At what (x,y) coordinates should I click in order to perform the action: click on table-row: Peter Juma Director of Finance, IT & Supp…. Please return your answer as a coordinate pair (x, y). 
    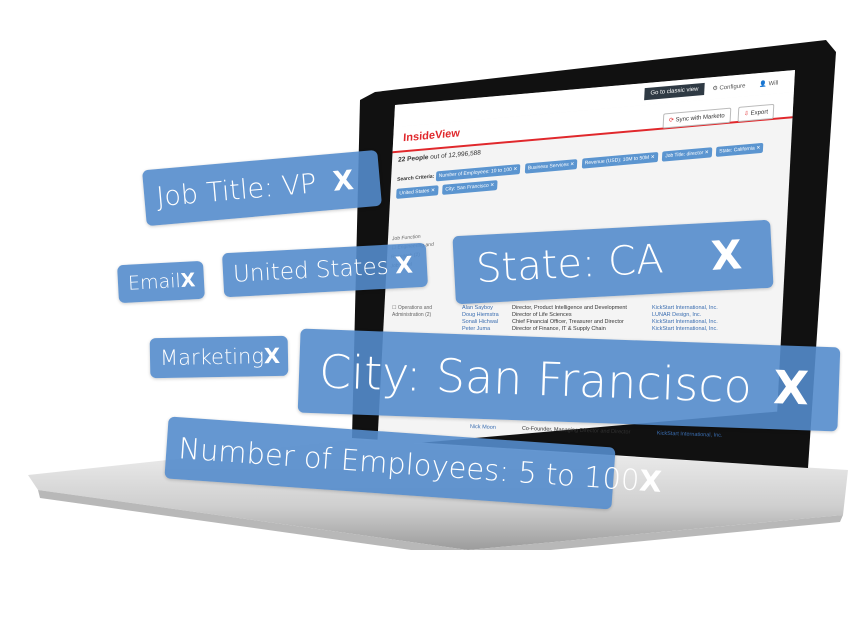
    Looking at the image, I should click on (612, 329).